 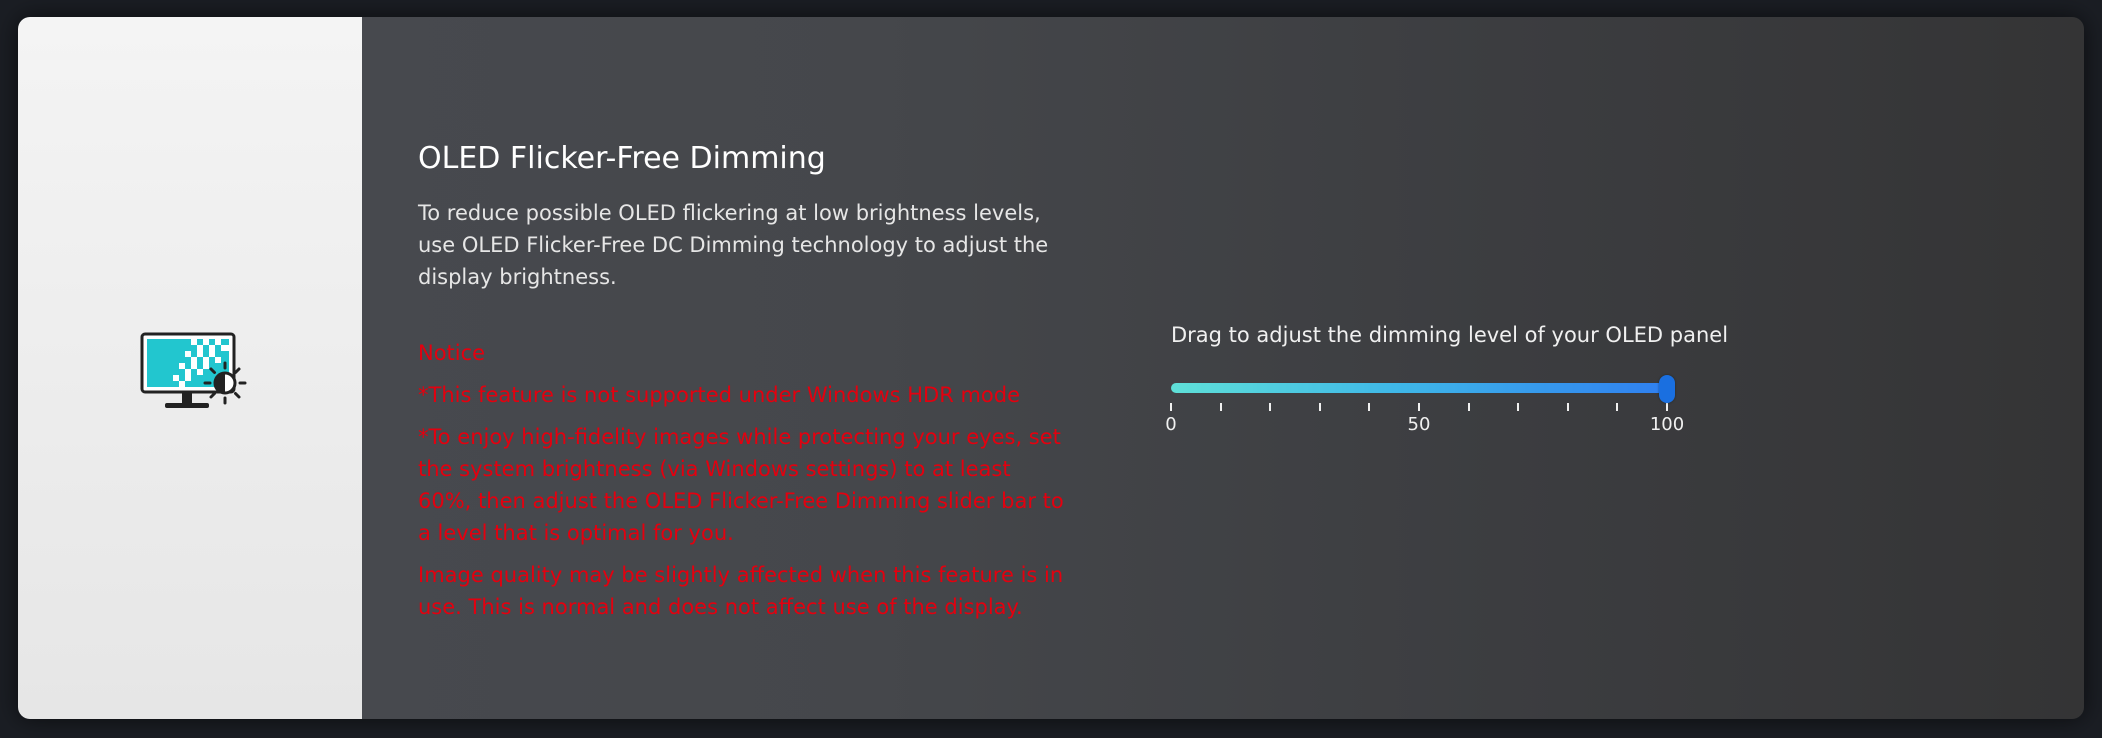 I want to click on notice-title: Notice, so click(x=452, y=353).